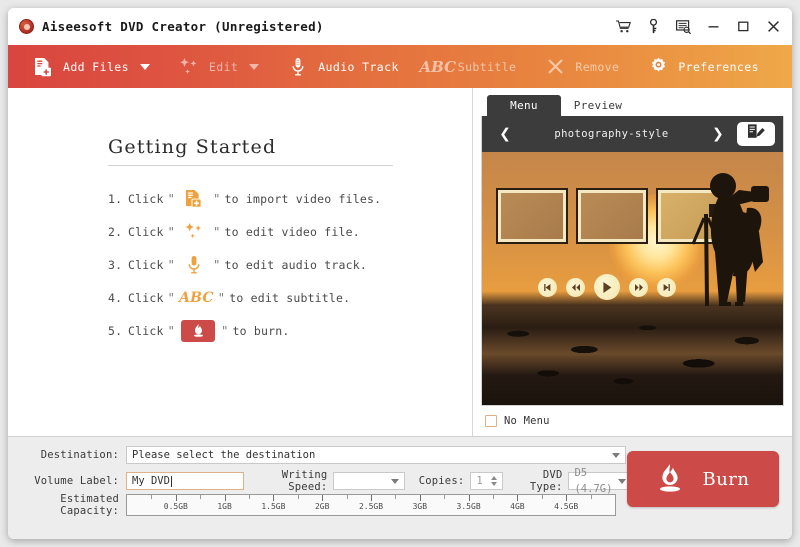 This screenshot has height=547, width=800. Describe the element at coordinates (185, 481) in the screenshot. I see `volume-label-input: My DVD` at that location.